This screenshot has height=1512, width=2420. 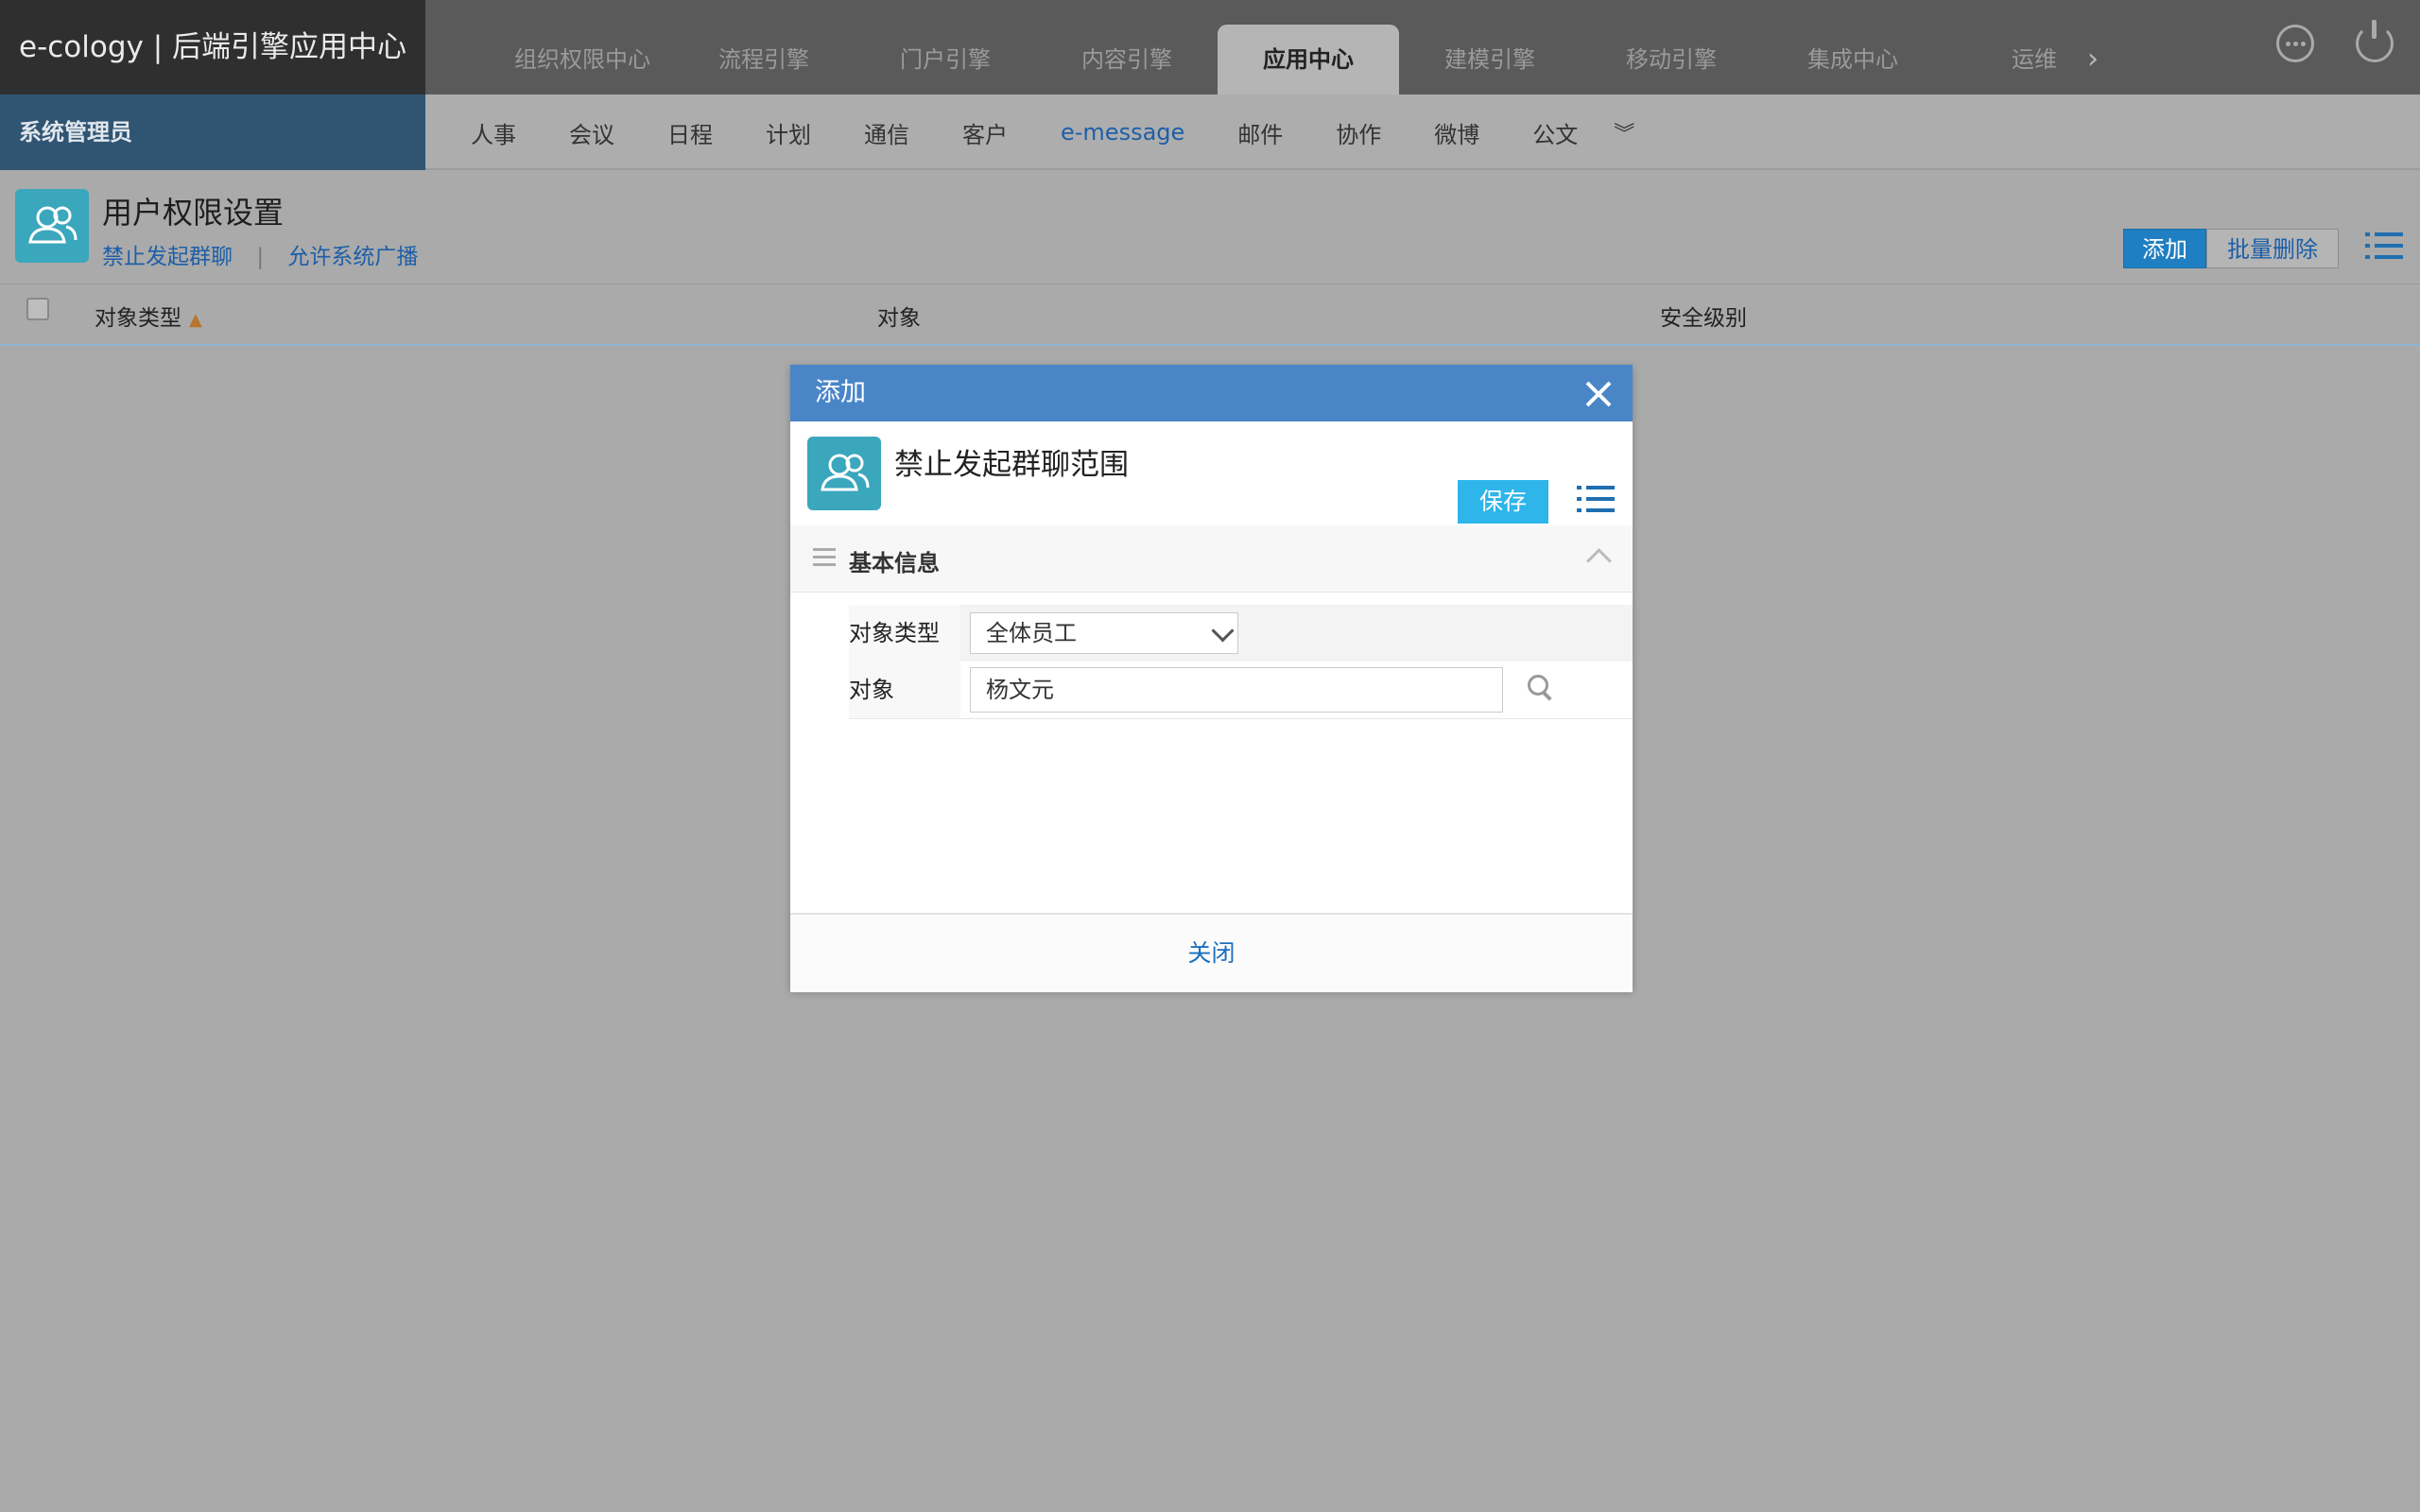 I want to click on sort-ascending-icon: ▲, so click(x=195, y=320).